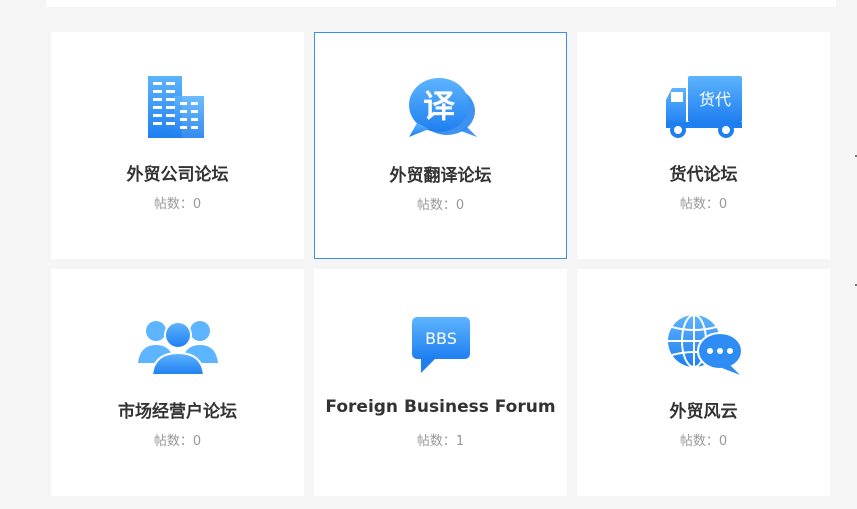 Image resolution: width=857 pixels, height=509 pixels. Describe the element at coordinates (178, 107) in the screenshot. I see `building-icon` at that location.